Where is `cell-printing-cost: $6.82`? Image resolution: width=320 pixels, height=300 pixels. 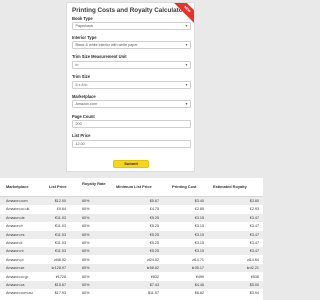 cell-printing-cost: $6.82 is located at coordinates (199, 293).